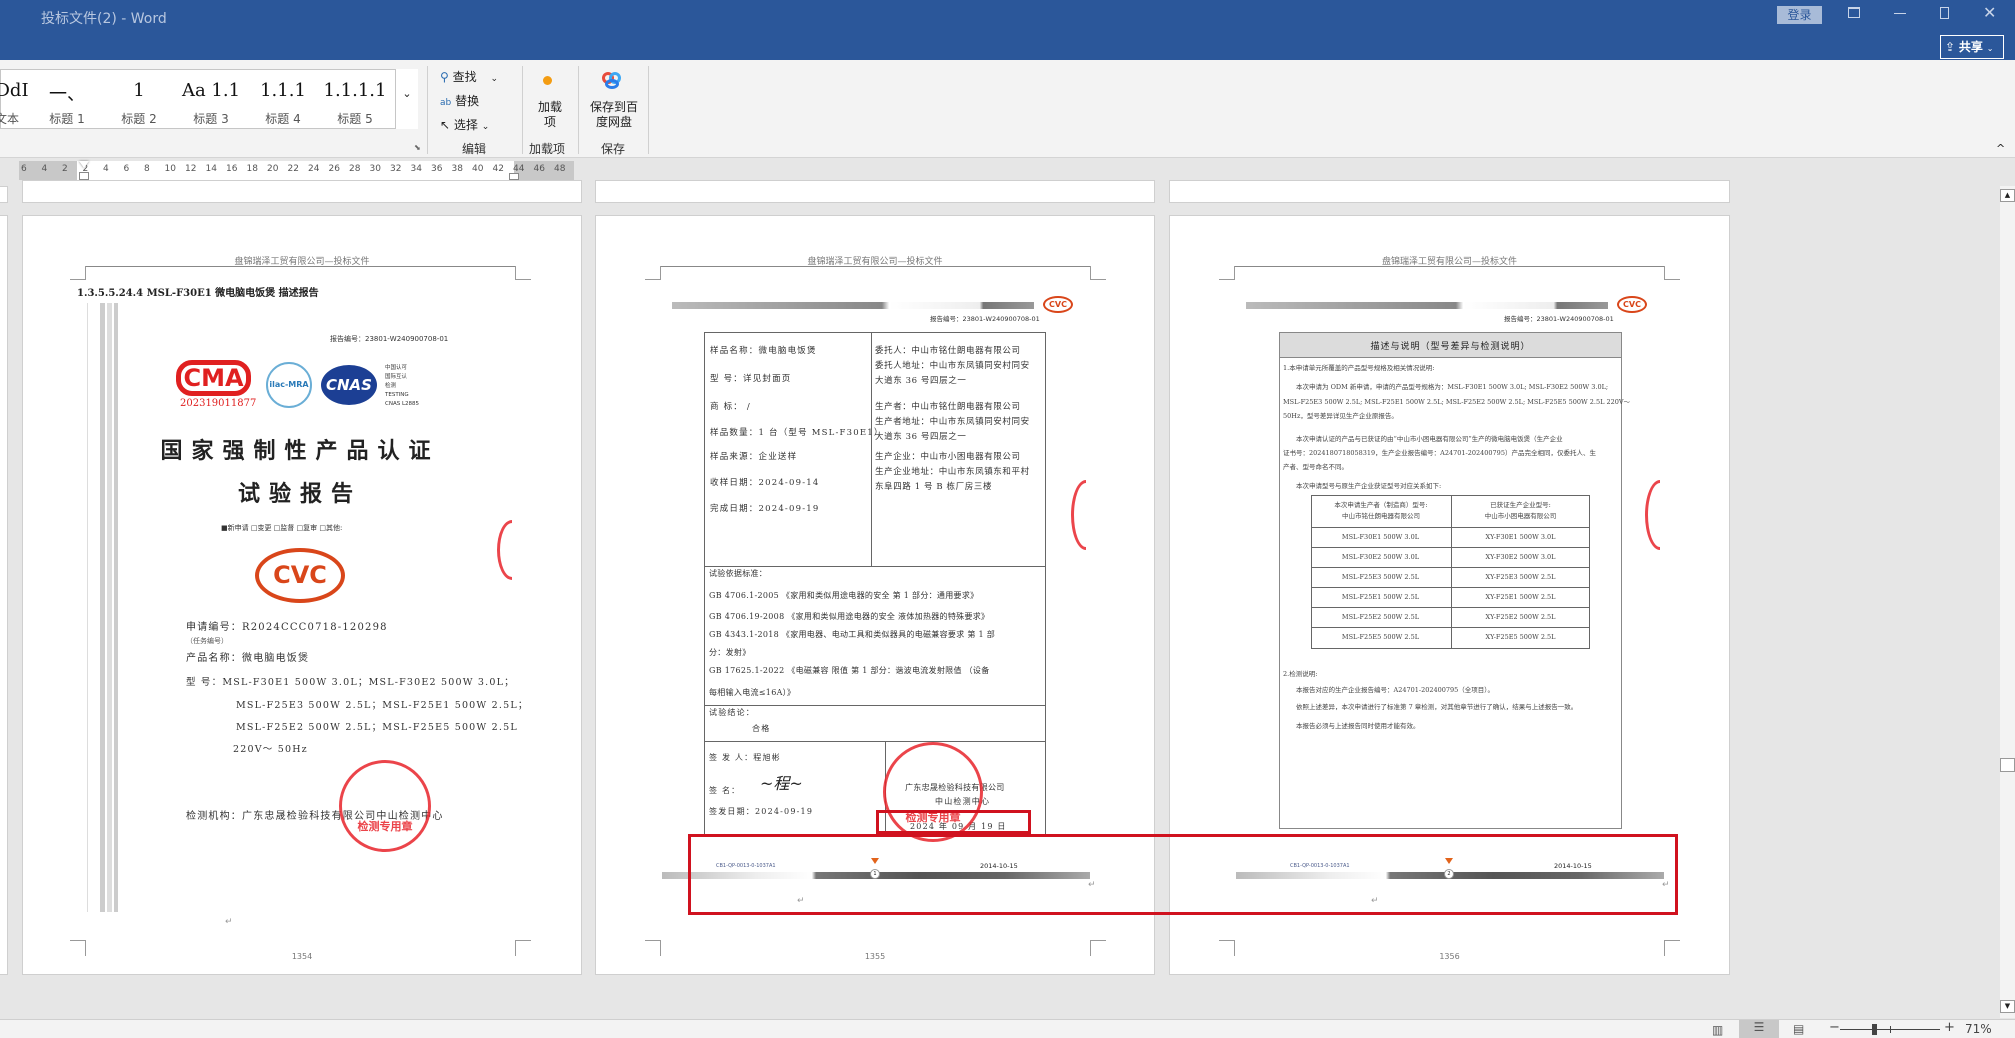  Describe the element at coordinates (614, 115) in the screenshot. I see `save-to-baidu-button: 保存到百度网盘` at that location.